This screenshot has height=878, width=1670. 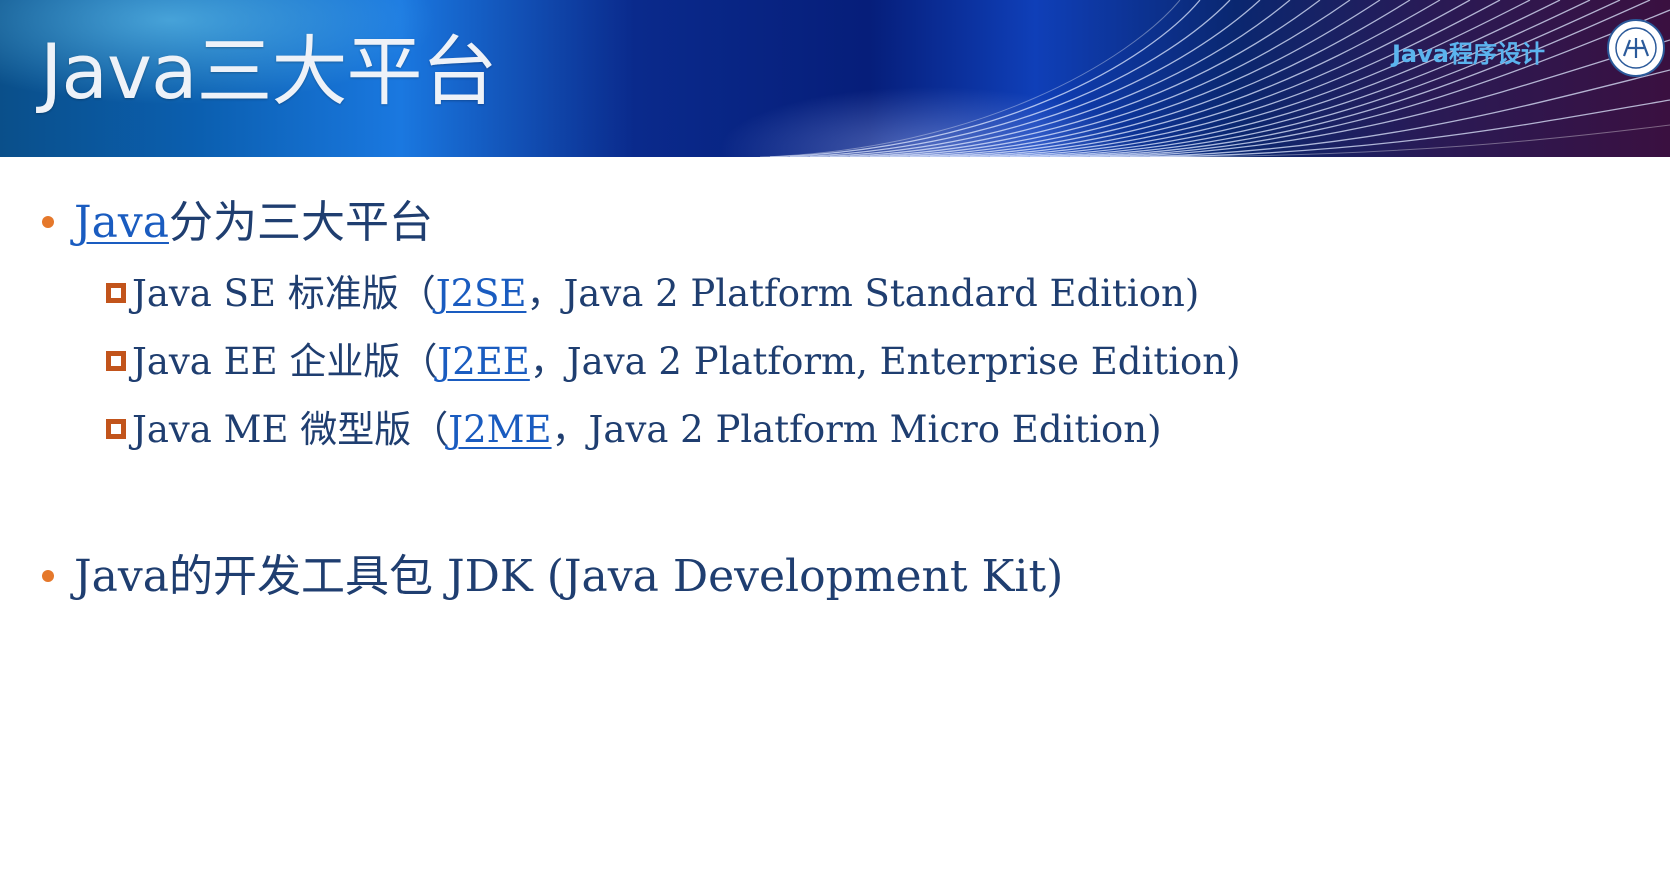 What do you see at coordinates (1468, 54) in the screenshot?
I see `course-label: Java程序设计` at bounding box center [1468, 54].